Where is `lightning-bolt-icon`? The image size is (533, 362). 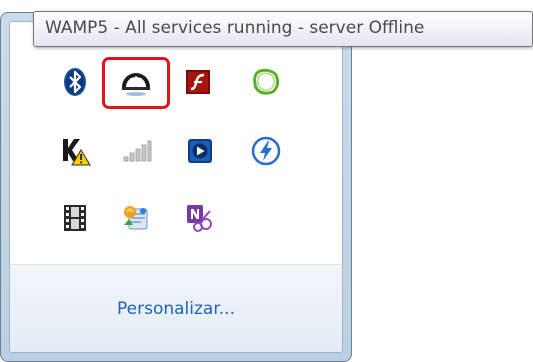 lightning-bolt-icon is located at coordinates (266, 151).